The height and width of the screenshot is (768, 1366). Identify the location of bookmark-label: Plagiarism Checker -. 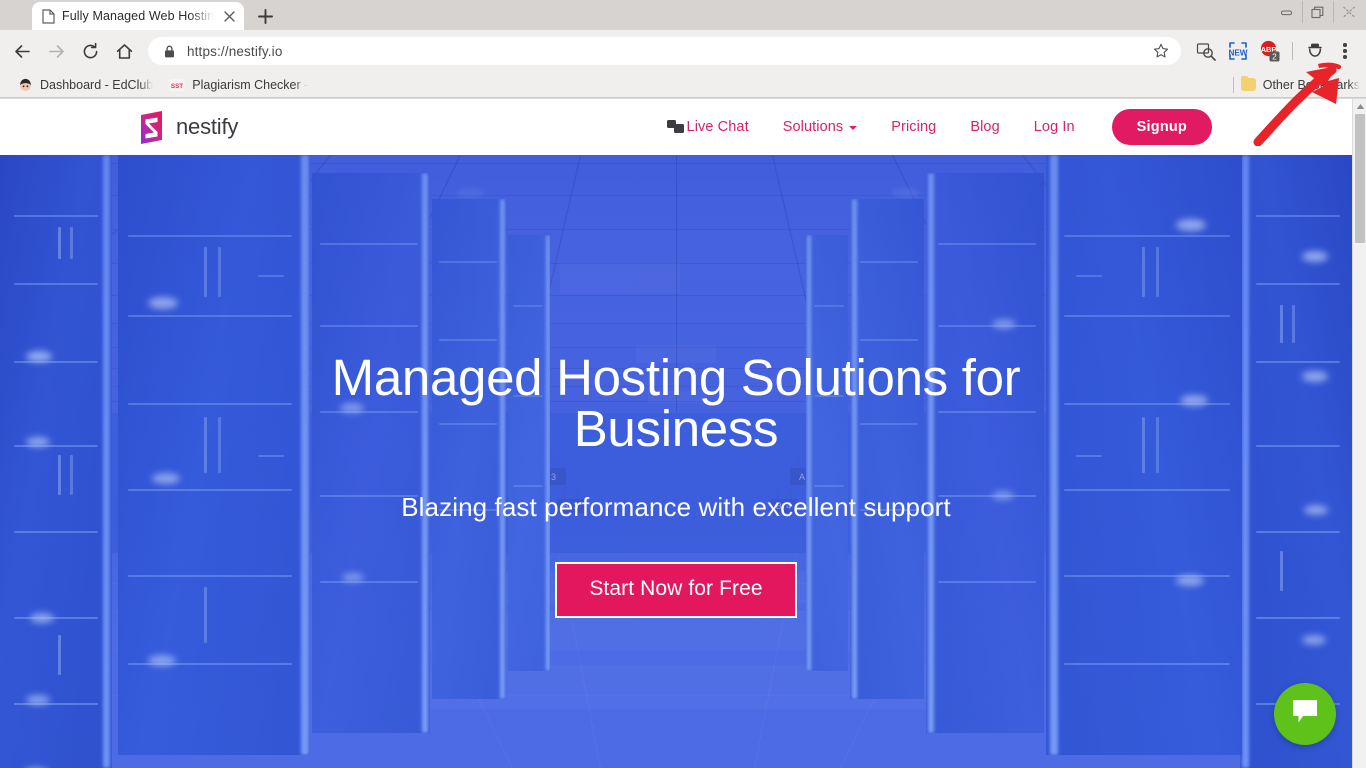
(250, 84).